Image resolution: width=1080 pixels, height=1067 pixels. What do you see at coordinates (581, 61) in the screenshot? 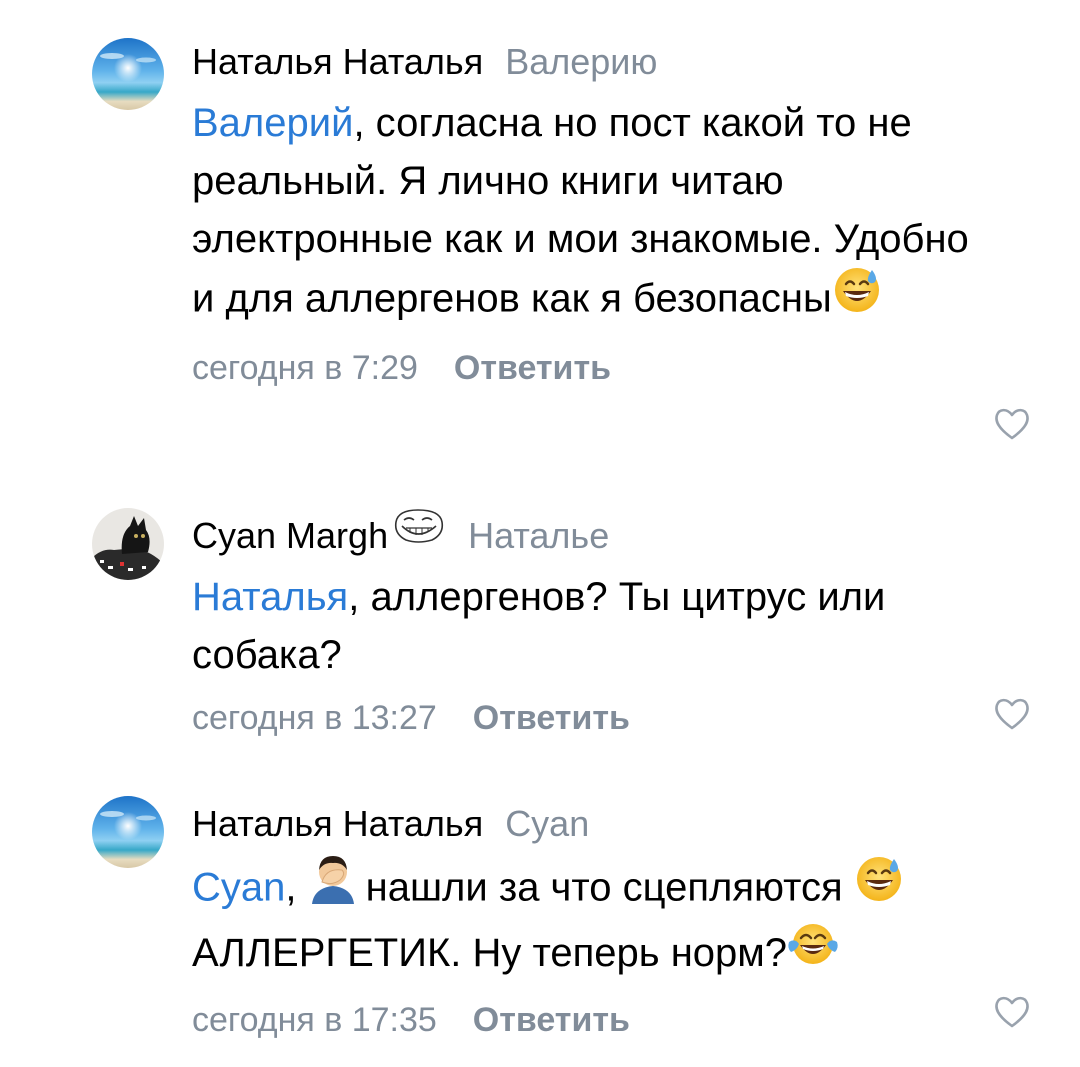
I see `reply-to: Валерию` at bounding box center [581, 61].